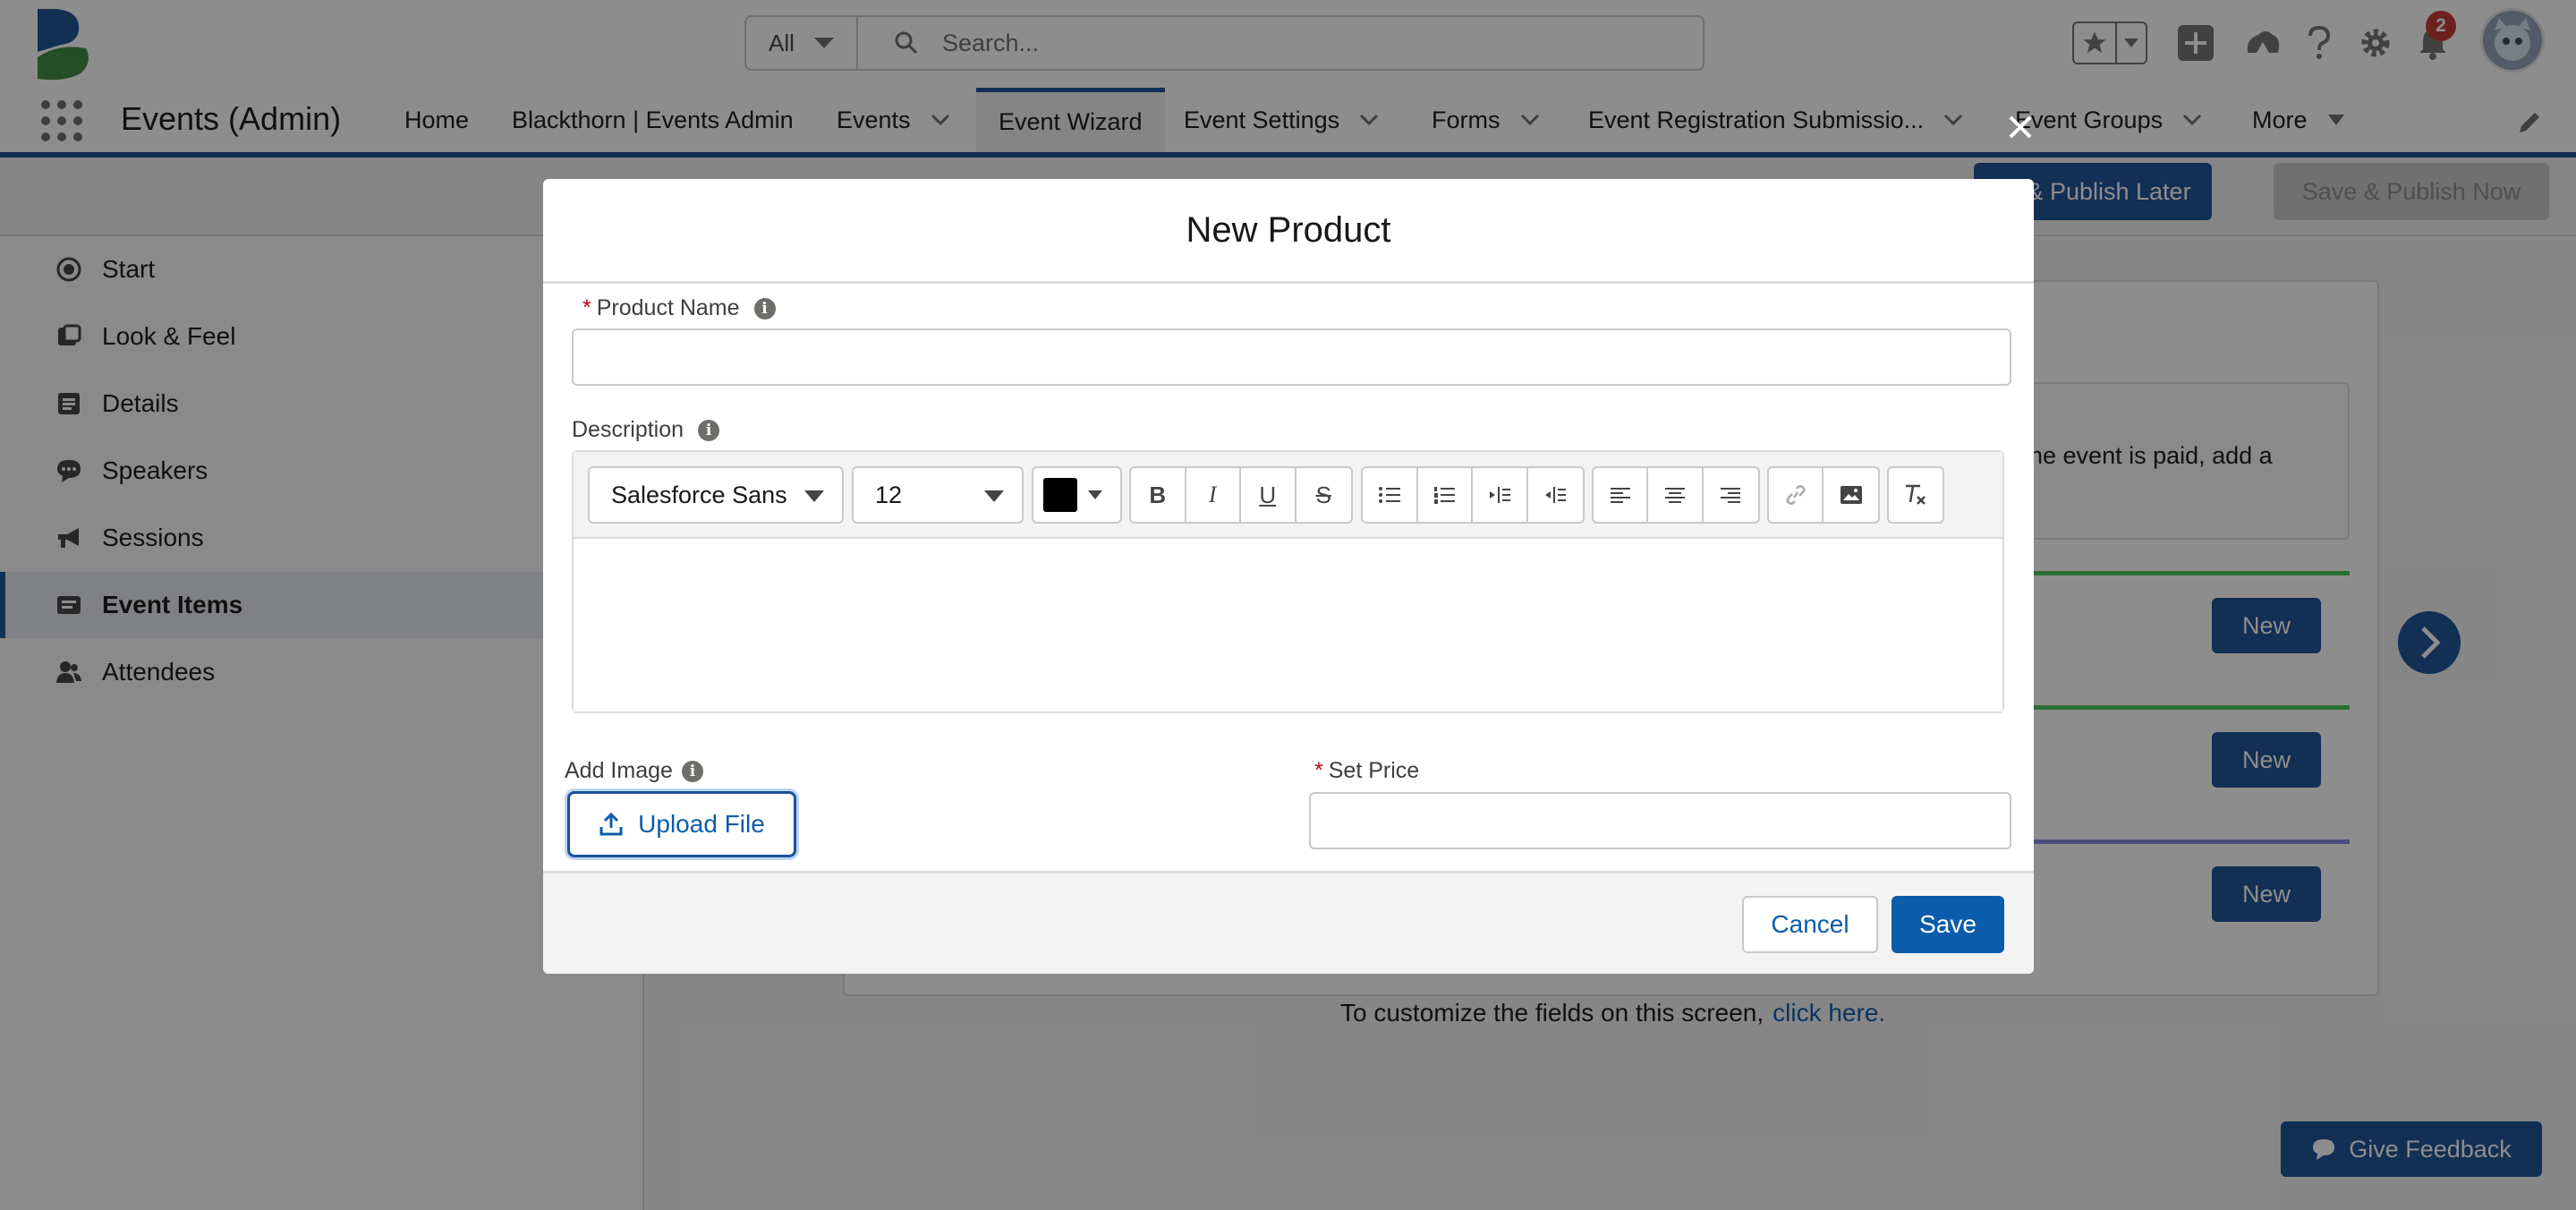  What do you see at coordinates (1291, 357) in the screenshot?
I see `product-name-input` at bounding box center [1291, 357].